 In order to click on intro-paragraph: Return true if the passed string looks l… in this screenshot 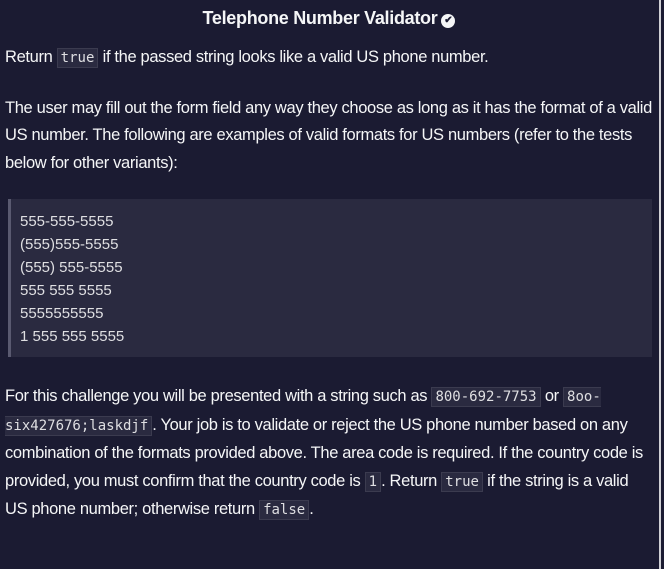, I will do `click(247, 58)`.